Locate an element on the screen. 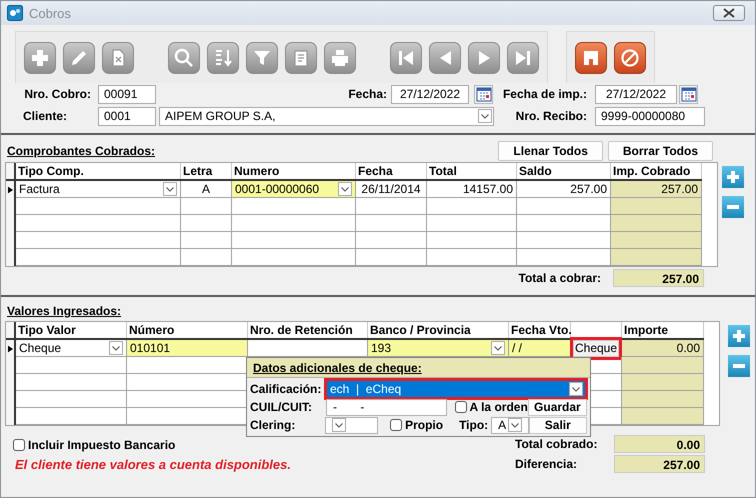 Image resolution: width=756 pixels, height=498 pixels. report-button is located at coordinates (301, 58).